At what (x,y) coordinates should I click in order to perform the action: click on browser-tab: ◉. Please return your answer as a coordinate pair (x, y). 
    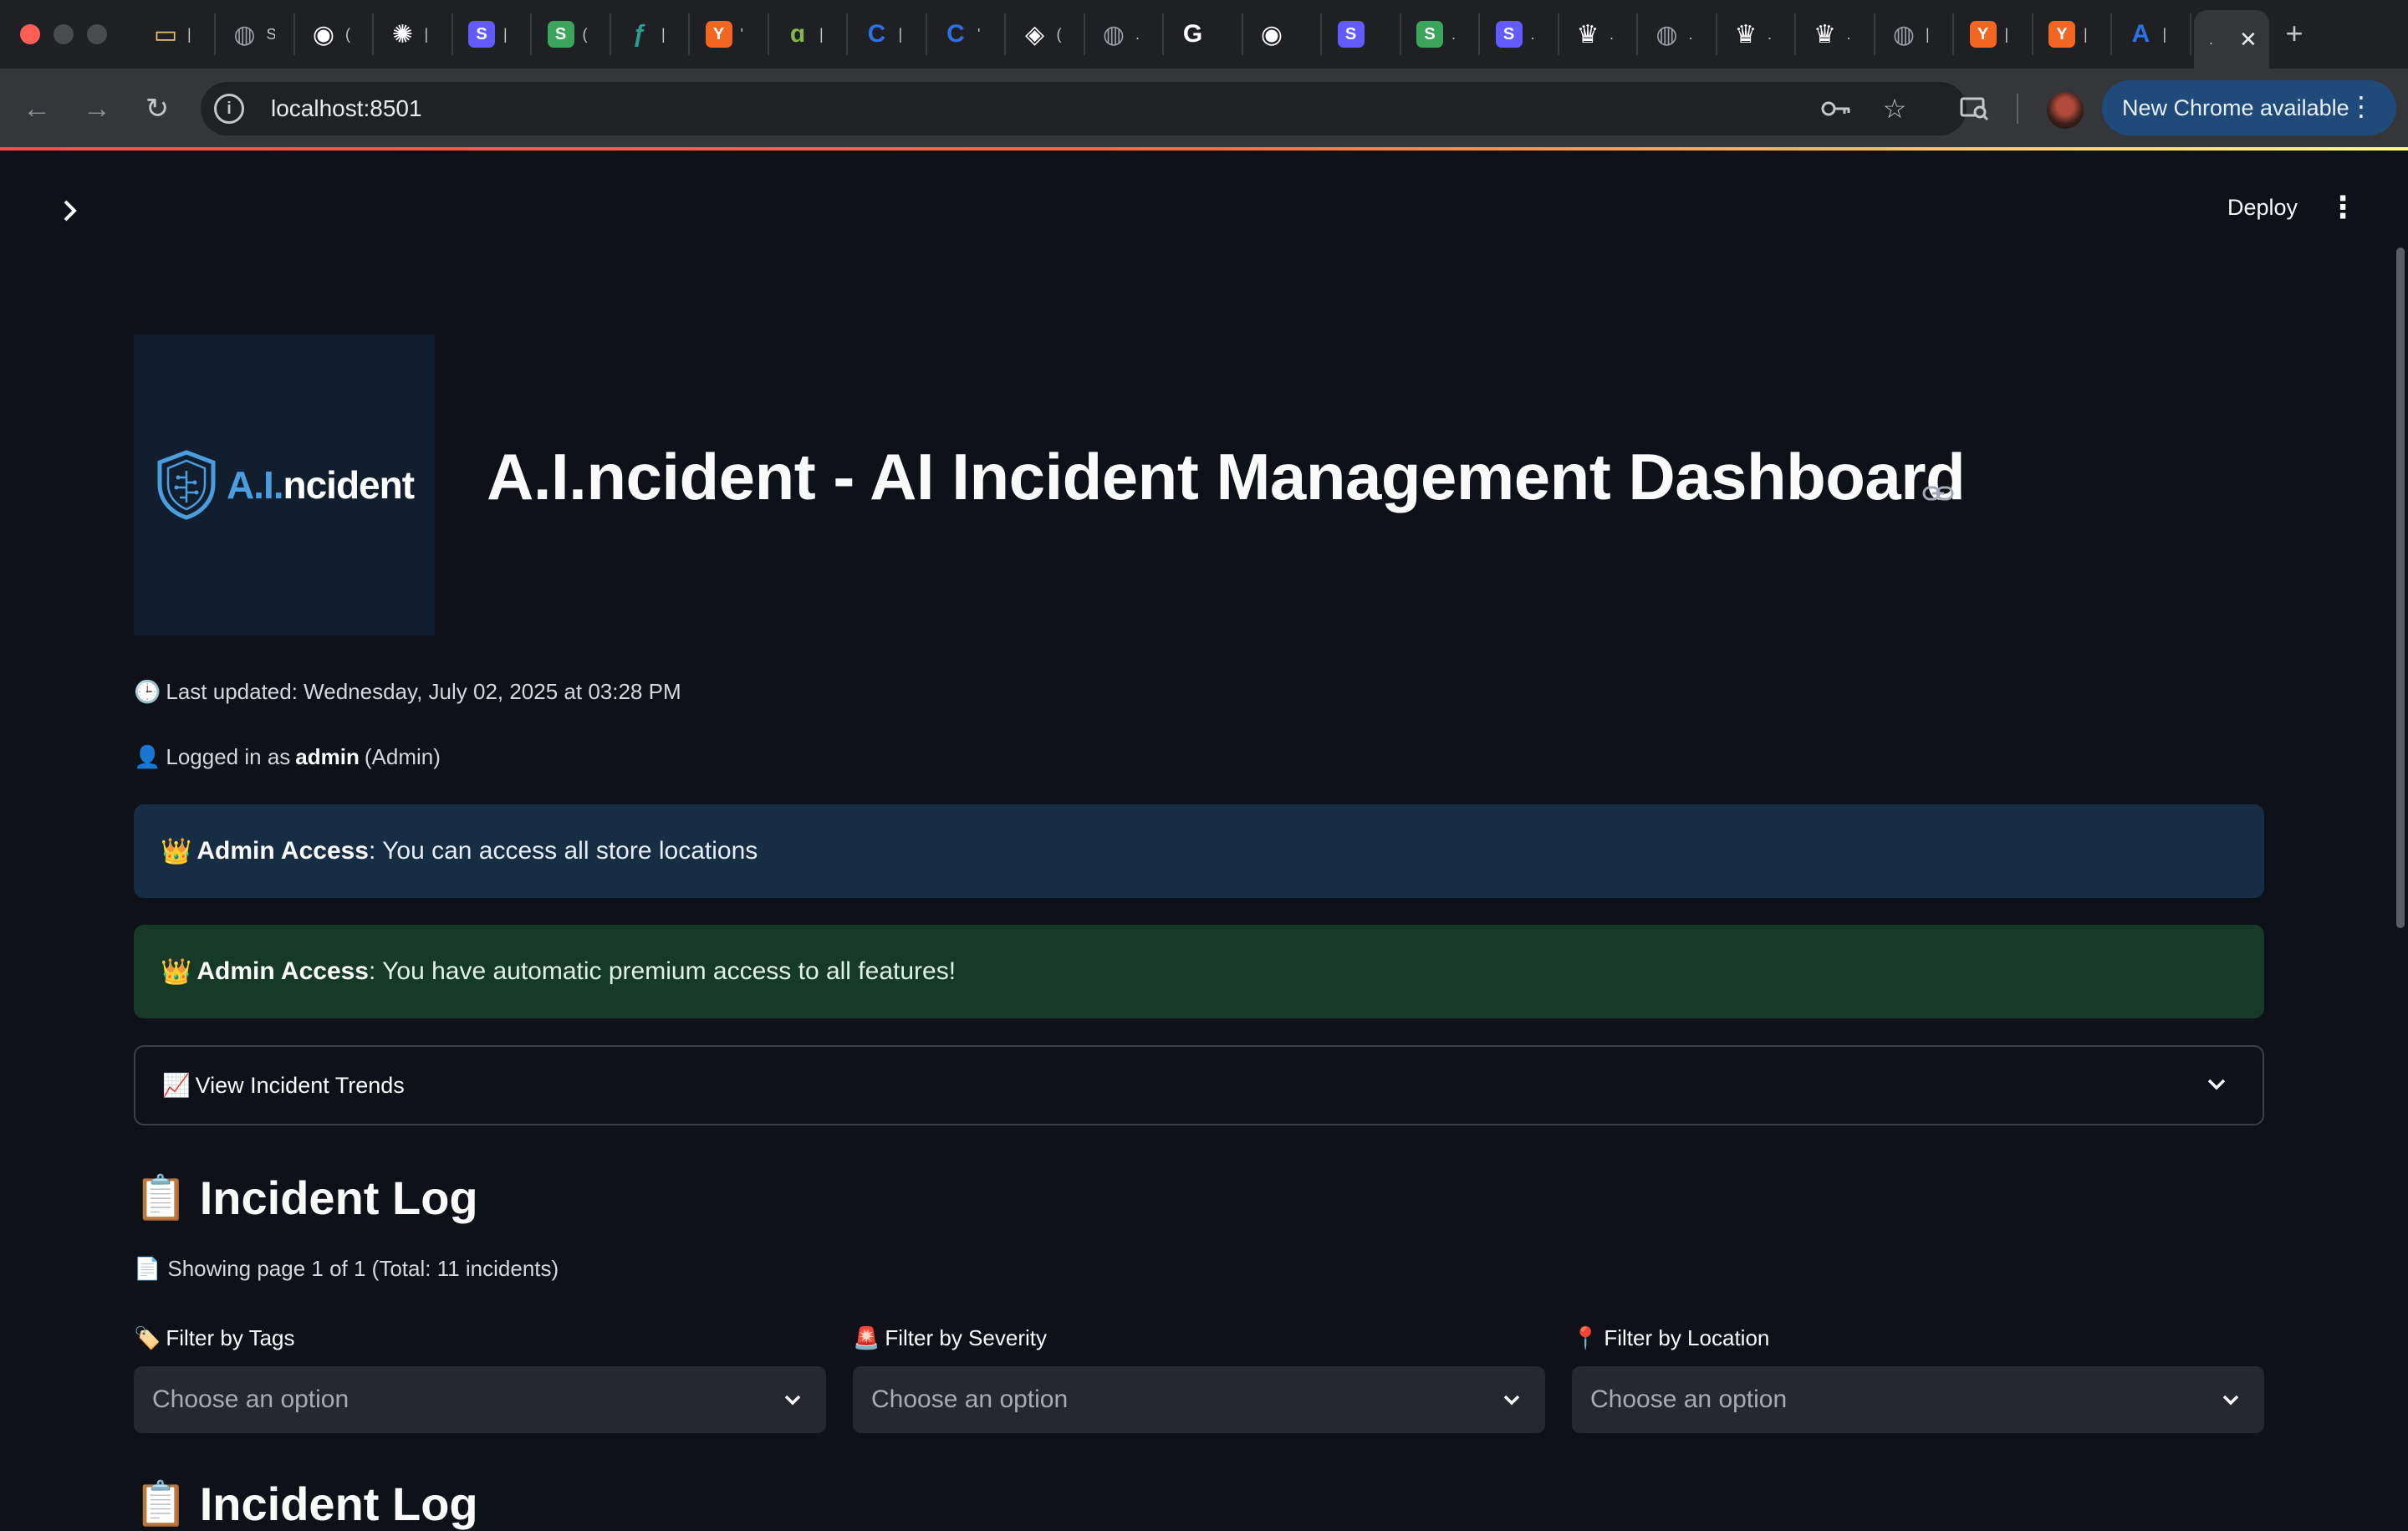
    Looking at the image, I should click on (1282, 34).